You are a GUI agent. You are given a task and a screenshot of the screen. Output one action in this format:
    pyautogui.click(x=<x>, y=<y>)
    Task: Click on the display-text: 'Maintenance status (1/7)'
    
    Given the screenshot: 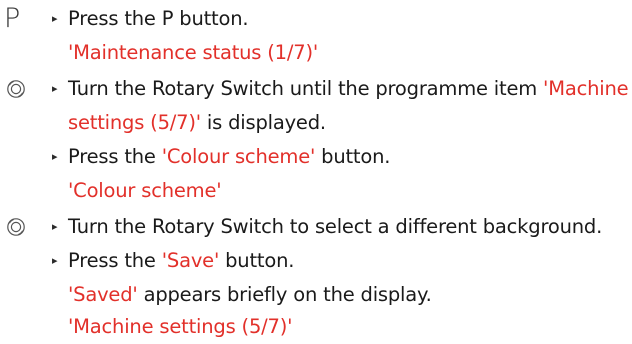 What is the action you would take?
    pyautogui.click(x=193, y=52)
    